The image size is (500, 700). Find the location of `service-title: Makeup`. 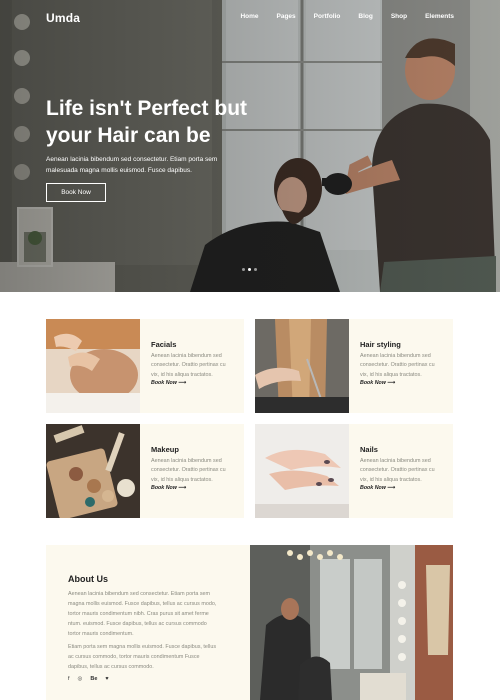

service-title: Makeup is located at coordinates (165, 449).